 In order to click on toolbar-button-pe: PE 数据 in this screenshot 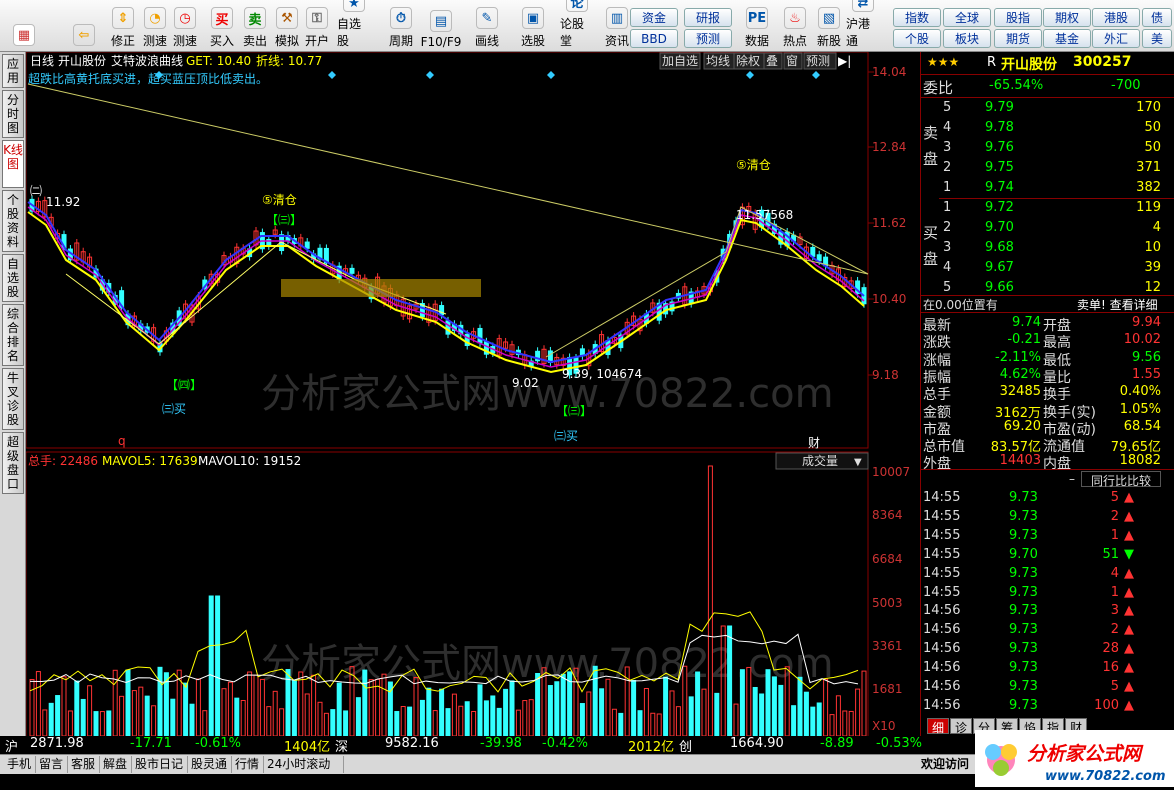, I will do `click(757, 26)`.